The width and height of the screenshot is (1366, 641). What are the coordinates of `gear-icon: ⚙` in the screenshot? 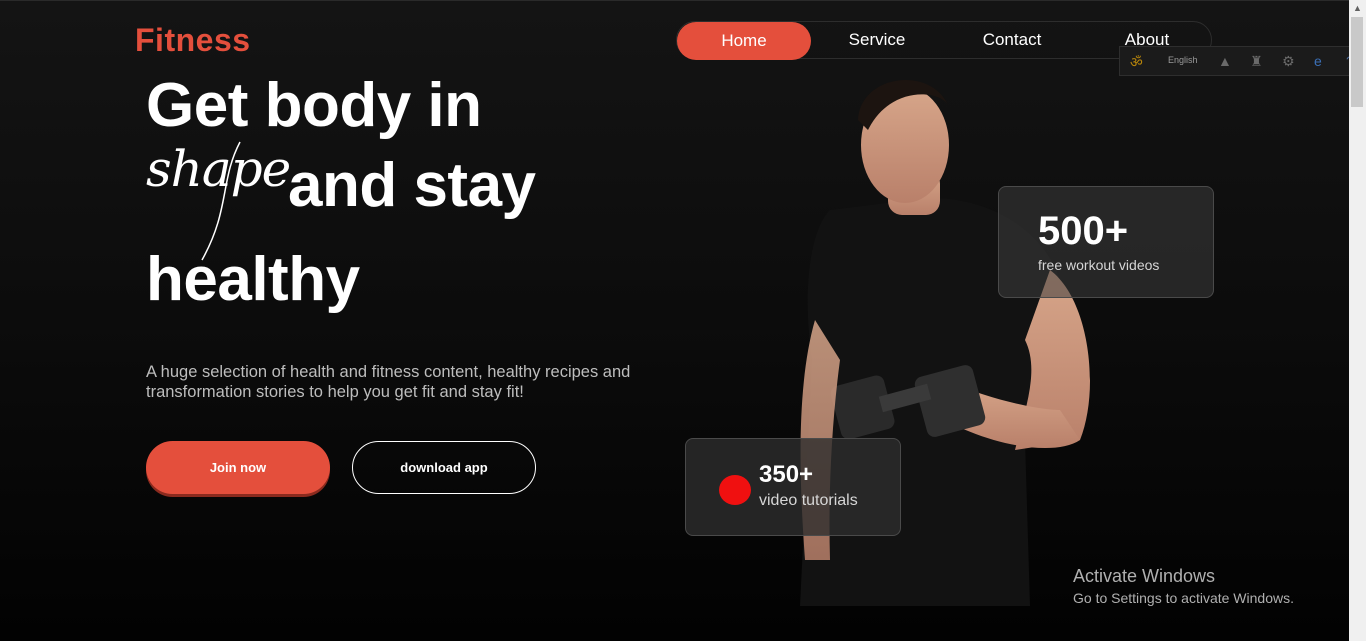 It's located at (1288, 61).